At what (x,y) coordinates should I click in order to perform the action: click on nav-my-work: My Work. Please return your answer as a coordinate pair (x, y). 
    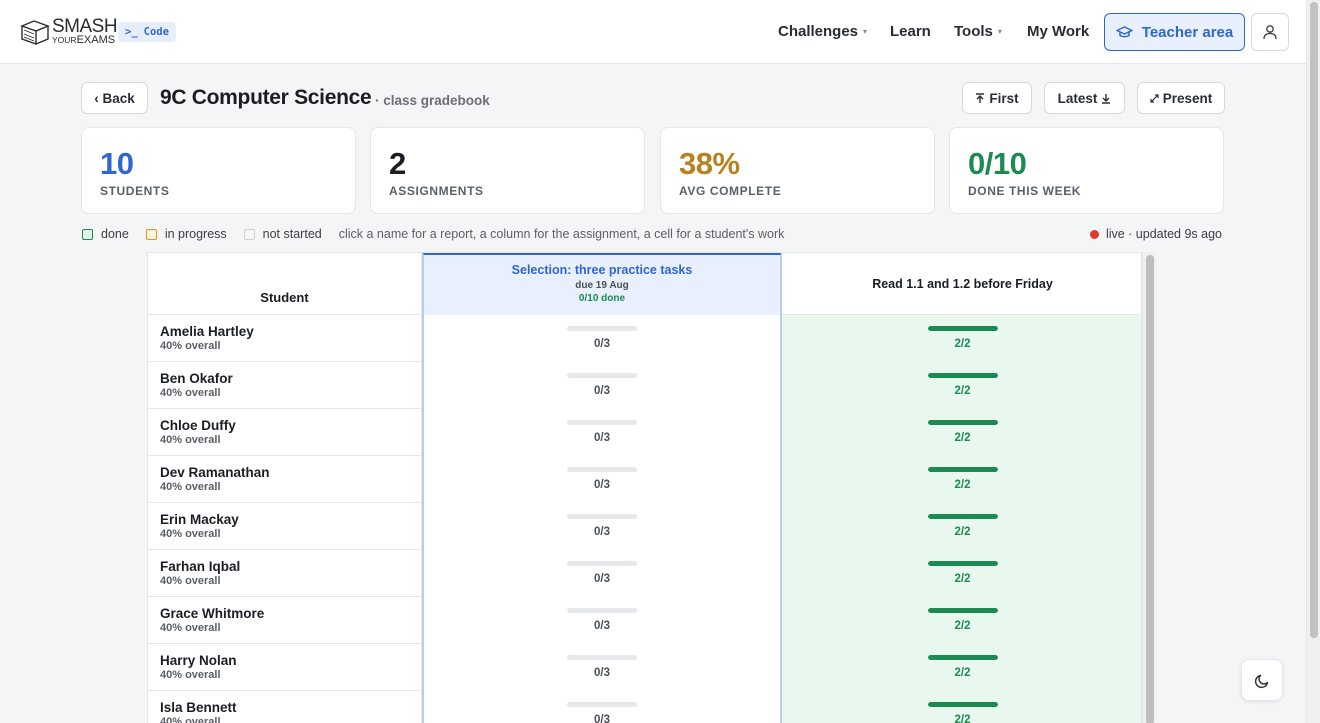
    Looking at the image, I should click on (1058, 31).